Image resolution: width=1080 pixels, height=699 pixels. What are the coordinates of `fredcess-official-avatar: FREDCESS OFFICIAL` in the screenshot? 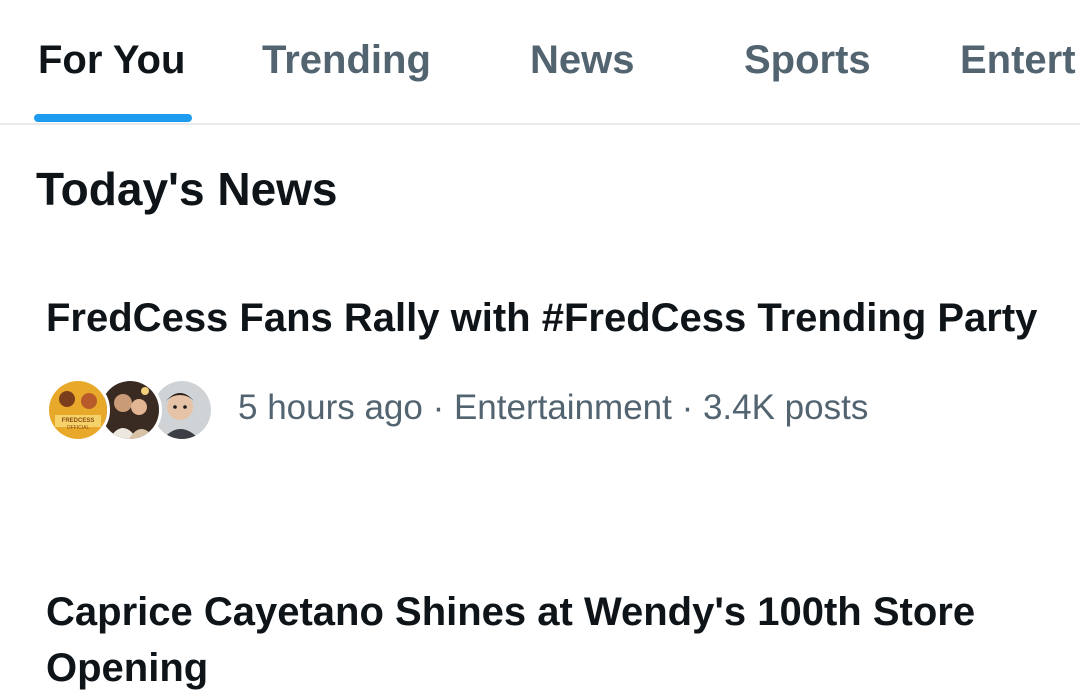 It's located at (78, 410).